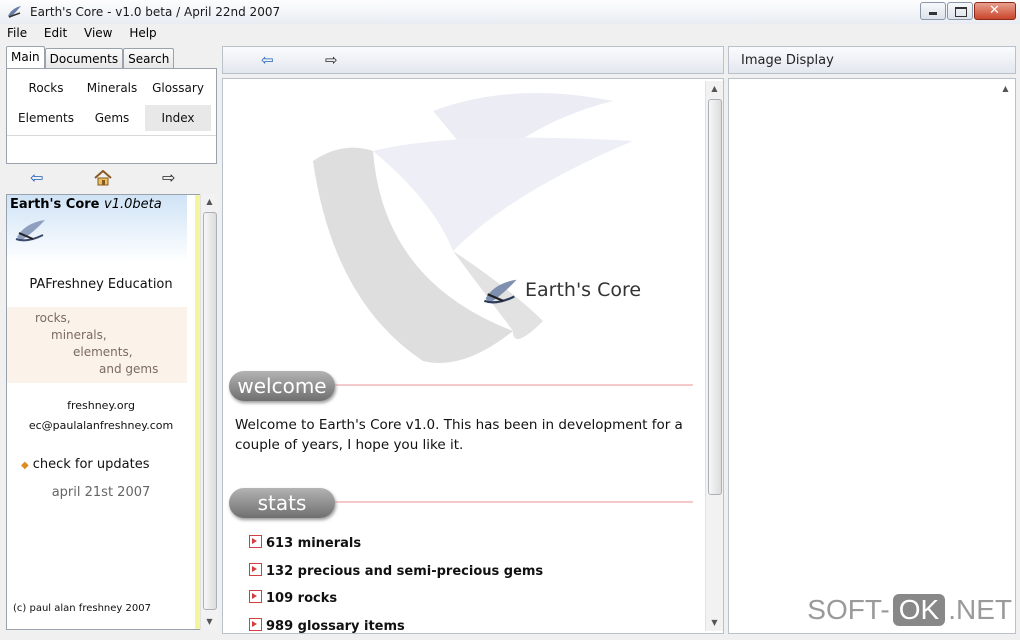  I want to click on topics-block: rocks, minerals, elements, and gems, so click(97, 345).